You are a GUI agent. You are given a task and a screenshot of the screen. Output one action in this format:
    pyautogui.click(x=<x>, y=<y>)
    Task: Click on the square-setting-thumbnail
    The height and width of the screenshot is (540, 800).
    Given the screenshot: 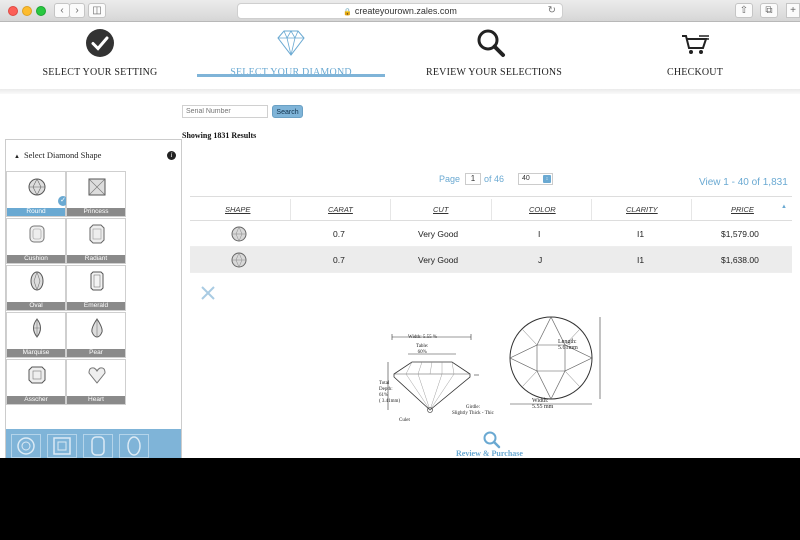 What is the action you would take?
    pyautogui.click(x=62, y=446)
    